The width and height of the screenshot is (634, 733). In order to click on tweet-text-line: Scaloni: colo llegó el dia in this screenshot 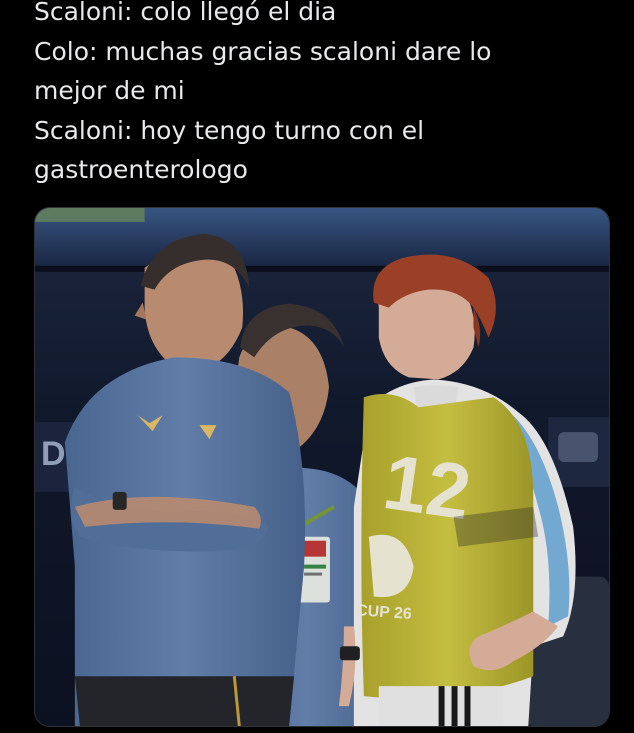, I will do `click(185, 13)`.